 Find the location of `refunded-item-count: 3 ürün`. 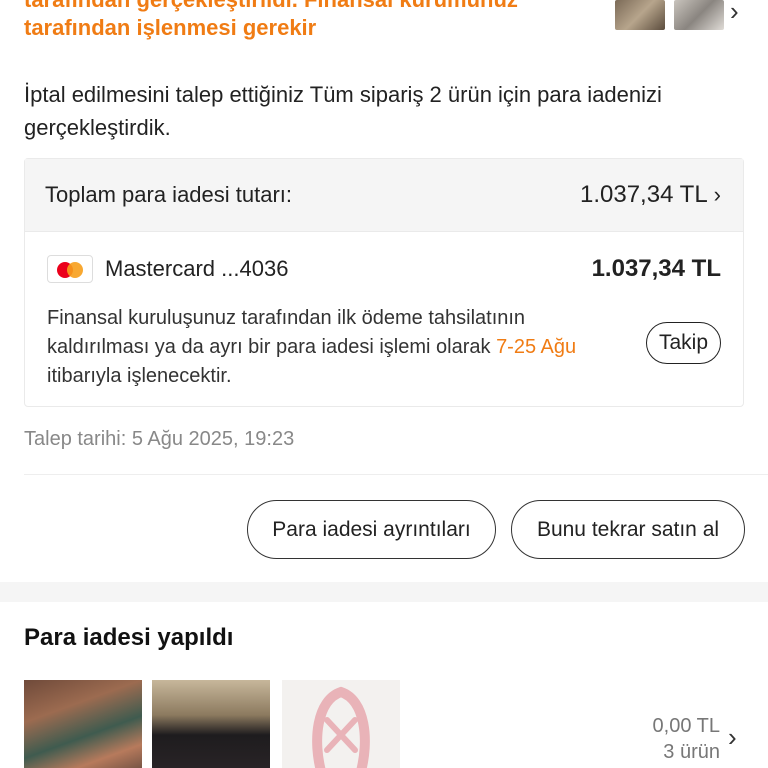

refunded-item-count: 3 ürün is located at coordinates (691, 752).